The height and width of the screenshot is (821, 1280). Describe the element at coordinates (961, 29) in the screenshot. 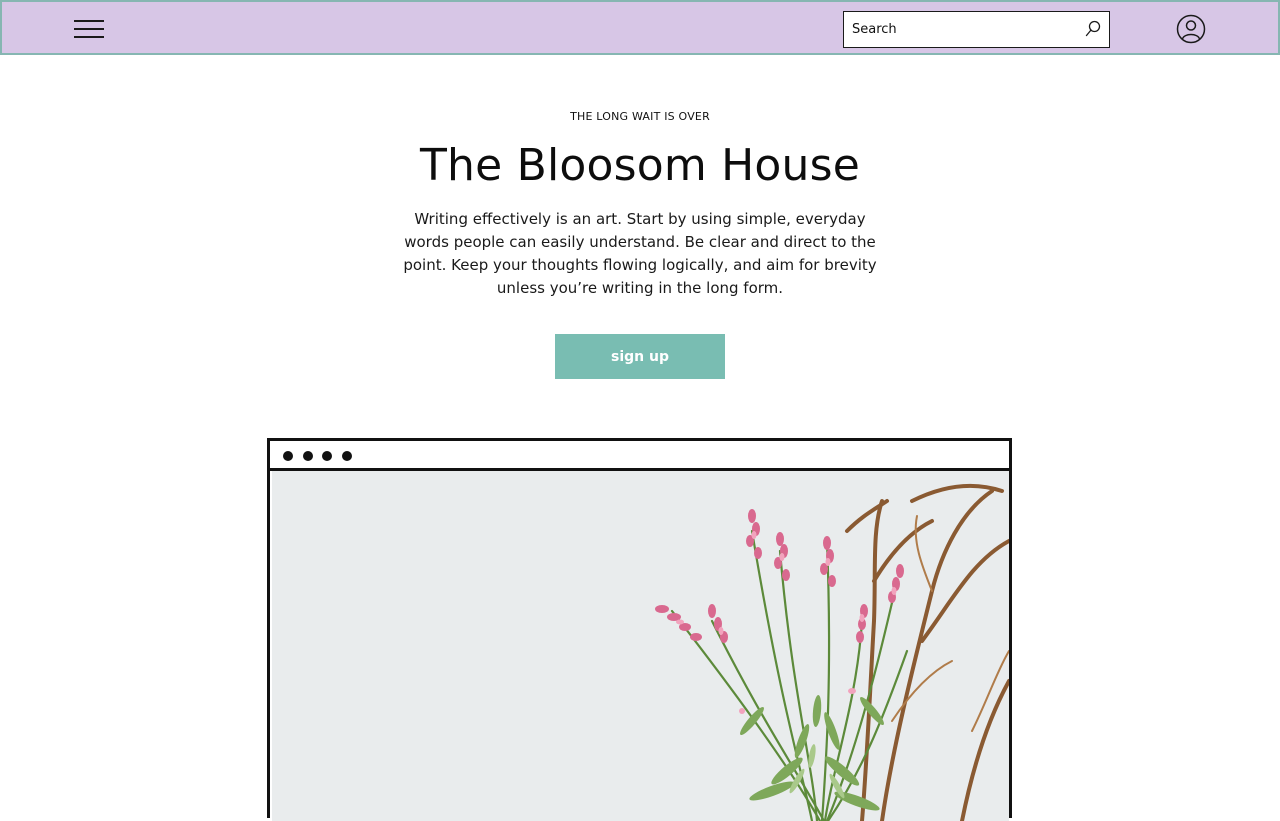

I see `search-input` at that location.